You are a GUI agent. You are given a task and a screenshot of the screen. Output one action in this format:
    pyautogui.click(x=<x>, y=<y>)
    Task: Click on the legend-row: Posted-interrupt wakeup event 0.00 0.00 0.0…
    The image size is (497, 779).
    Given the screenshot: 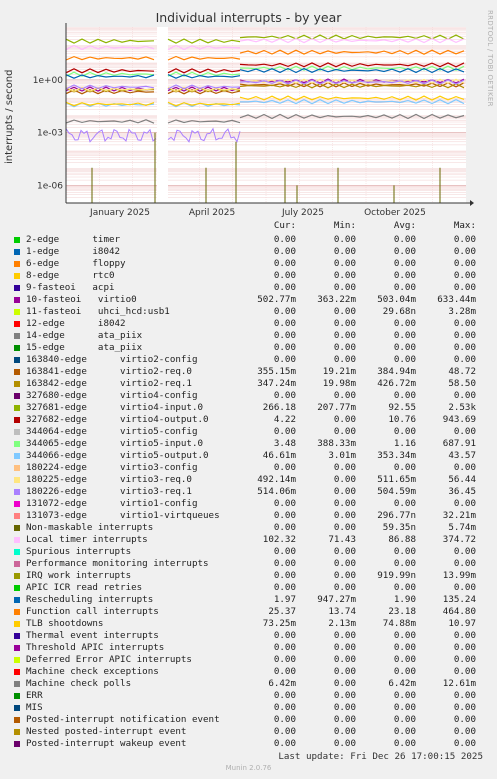 What is the action you would take?
    pyautogui.click(x=248, y=744)
    